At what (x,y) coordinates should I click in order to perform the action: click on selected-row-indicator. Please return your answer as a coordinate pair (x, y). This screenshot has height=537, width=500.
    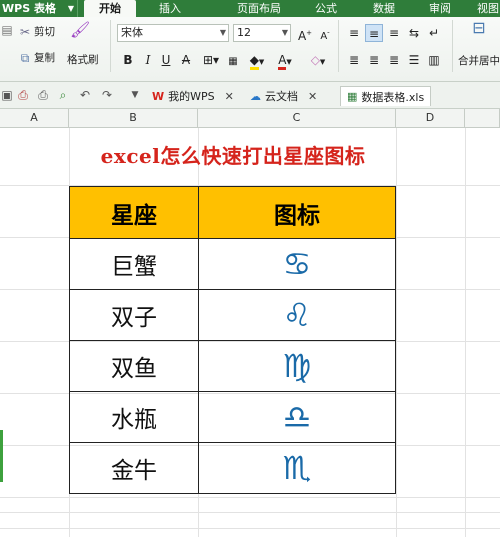
    Looking at the image, I should click on (1, 456).